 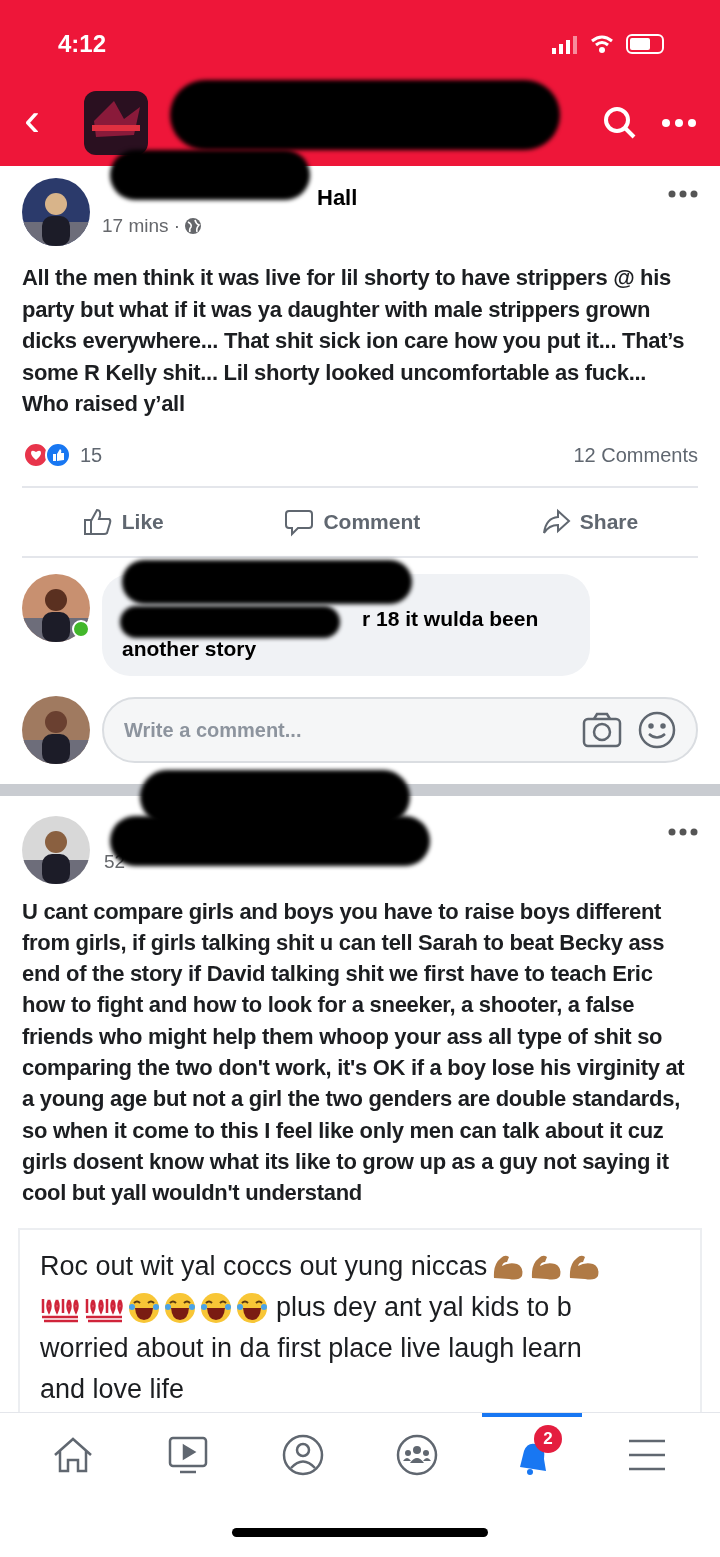 What do you see at coordinates (589, 521) in the screenshot?
I see `post-action-button: Share` at bounding box center [589, 521].